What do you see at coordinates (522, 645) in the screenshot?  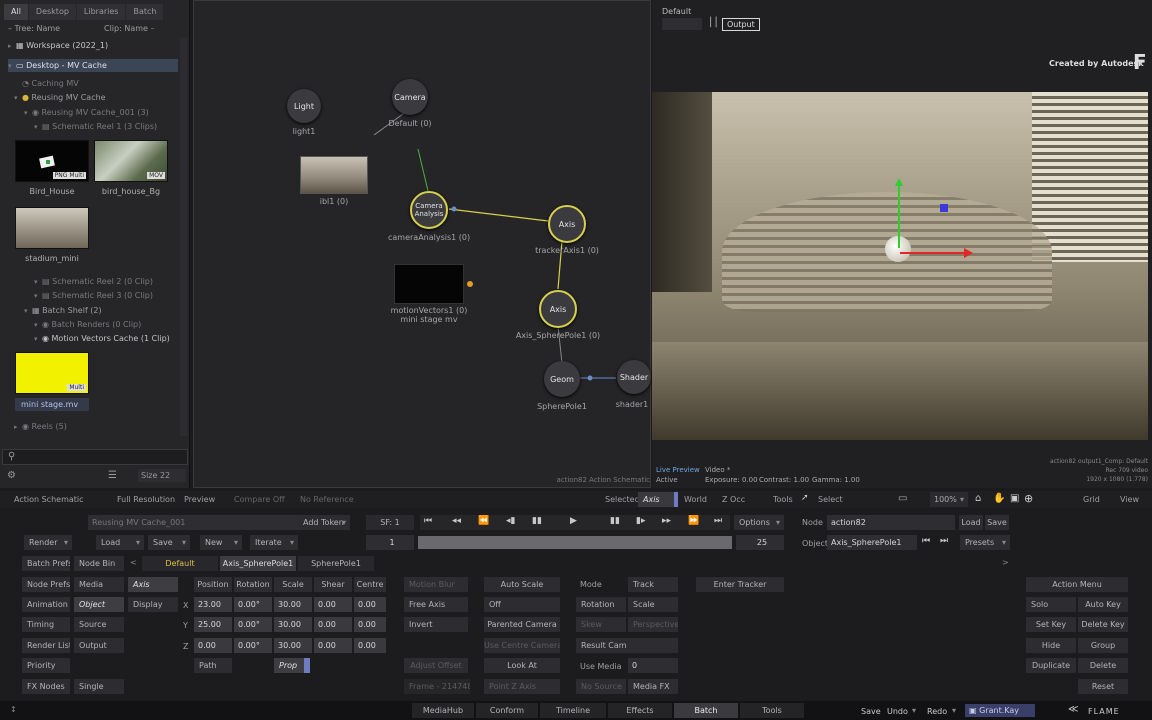 I see `use-centre-camera-button: Use Centre Camera` at bounding box center [522, 645].